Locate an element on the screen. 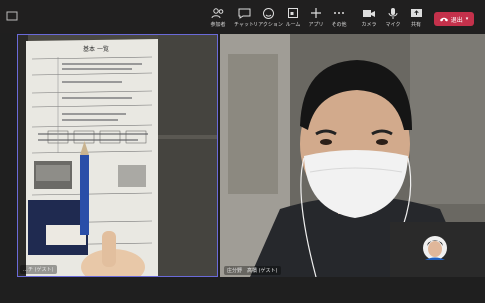 This screenshot has height=303, width=485. leave-button: 退出 ▾ is located at coordinates (454, 19).